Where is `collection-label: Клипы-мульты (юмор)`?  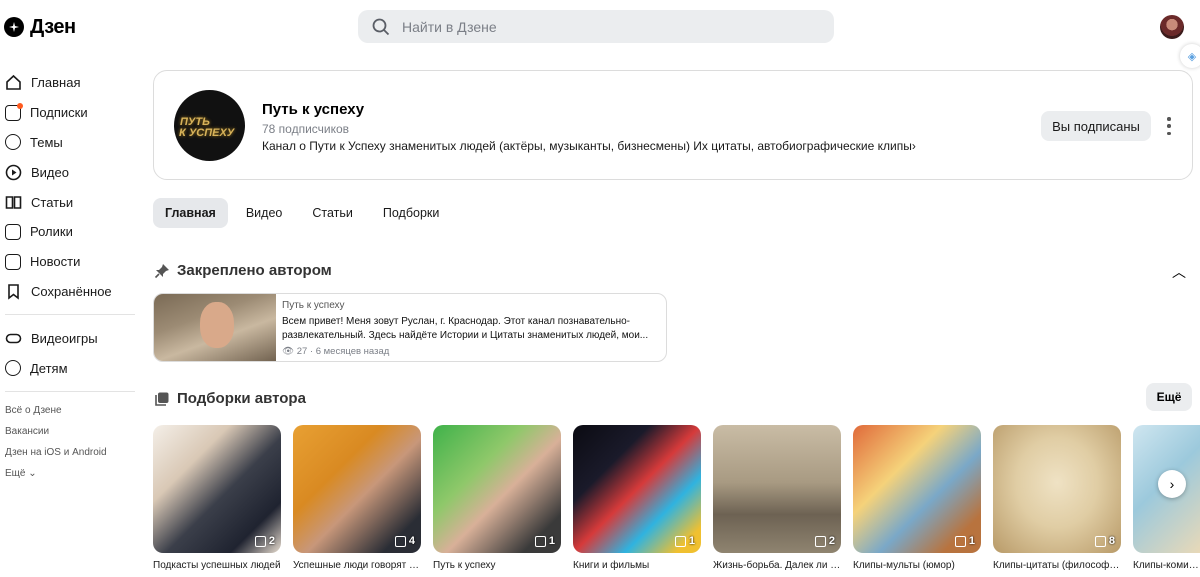
collection-label: Клипы-мульты (юмор) is located at coordinates (917, 565).